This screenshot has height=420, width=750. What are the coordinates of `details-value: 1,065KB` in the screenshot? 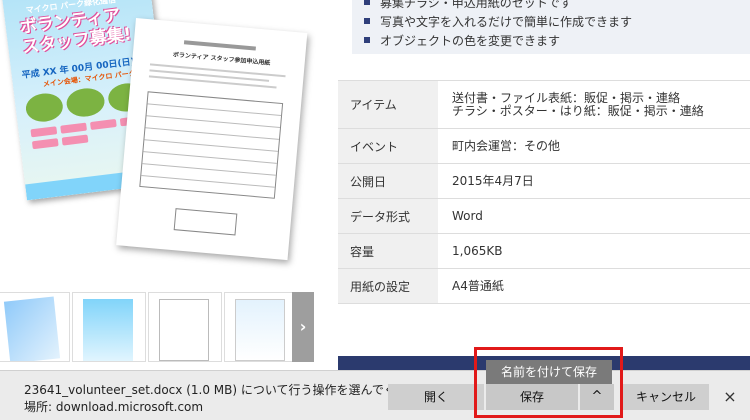 It's located at (477, 250).